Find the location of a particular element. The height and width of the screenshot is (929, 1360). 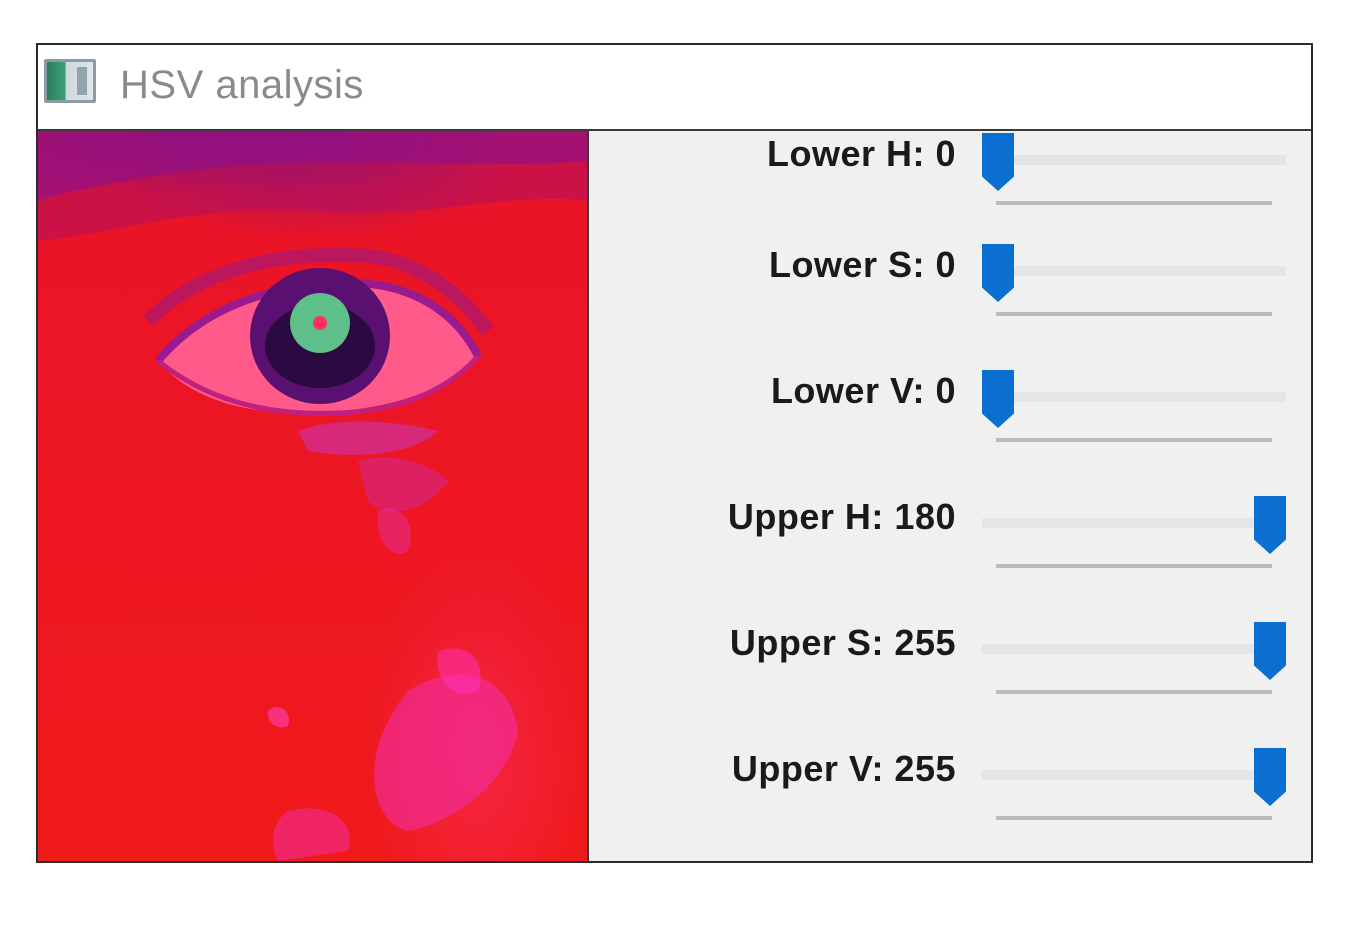

slider-track-upper-v is located at coordinates (1134, 775).